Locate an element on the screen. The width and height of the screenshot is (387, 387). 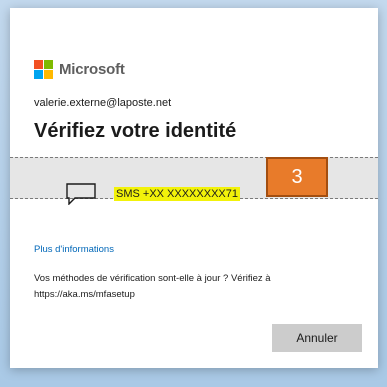
account-email: valerie.externe@laposte.net is located at coordinates (103, 103).